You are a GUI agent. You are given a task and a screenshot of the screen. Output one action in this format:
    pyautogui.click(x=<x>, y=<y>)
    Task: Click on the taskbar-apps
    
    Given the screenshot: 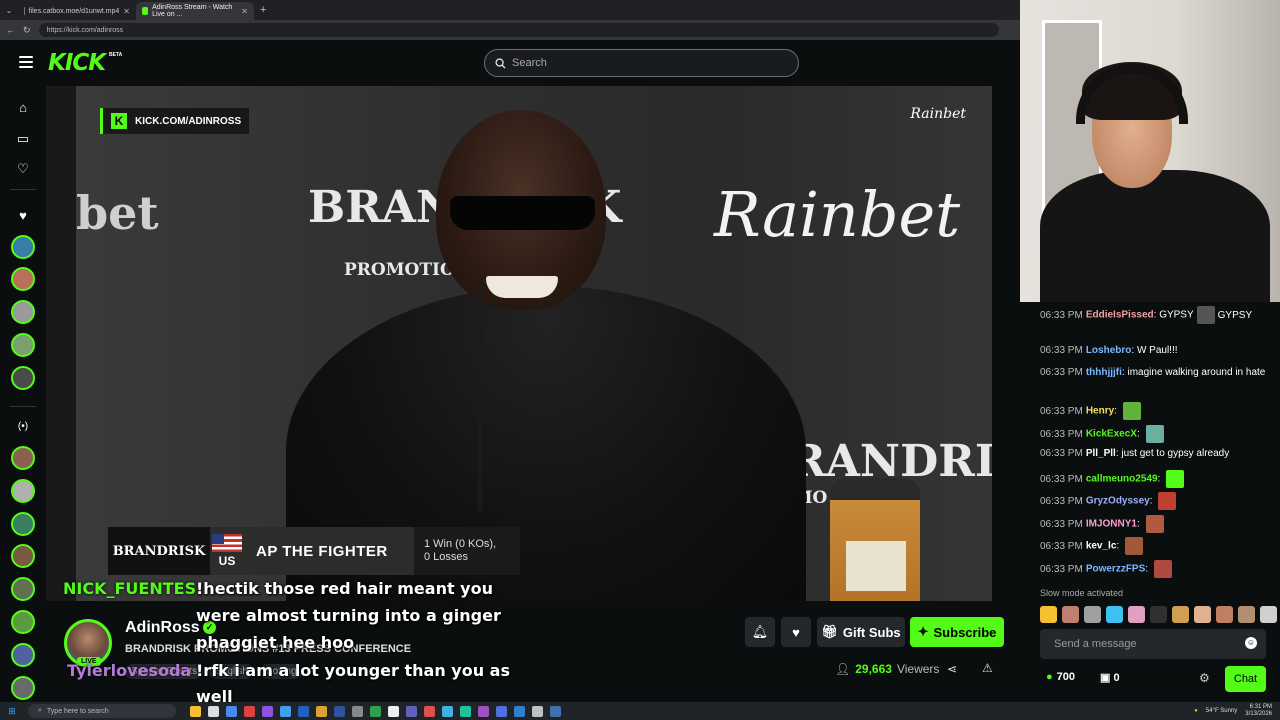 What is the action you would take?
    pyautogui.click(x=375, y=711)
    